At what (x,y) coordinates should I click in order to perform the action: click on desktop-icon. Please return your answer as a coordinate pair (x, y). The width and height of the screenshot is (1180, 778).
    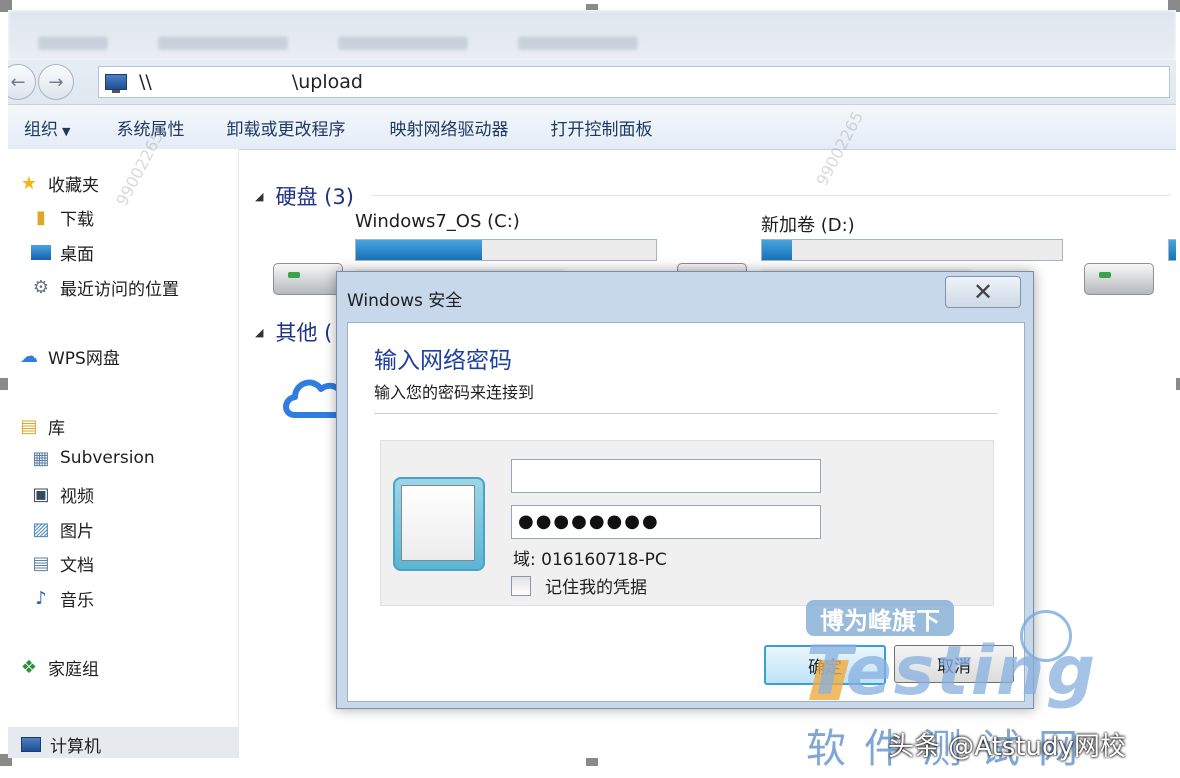
    Looking at the image, I should click on (41, 253).